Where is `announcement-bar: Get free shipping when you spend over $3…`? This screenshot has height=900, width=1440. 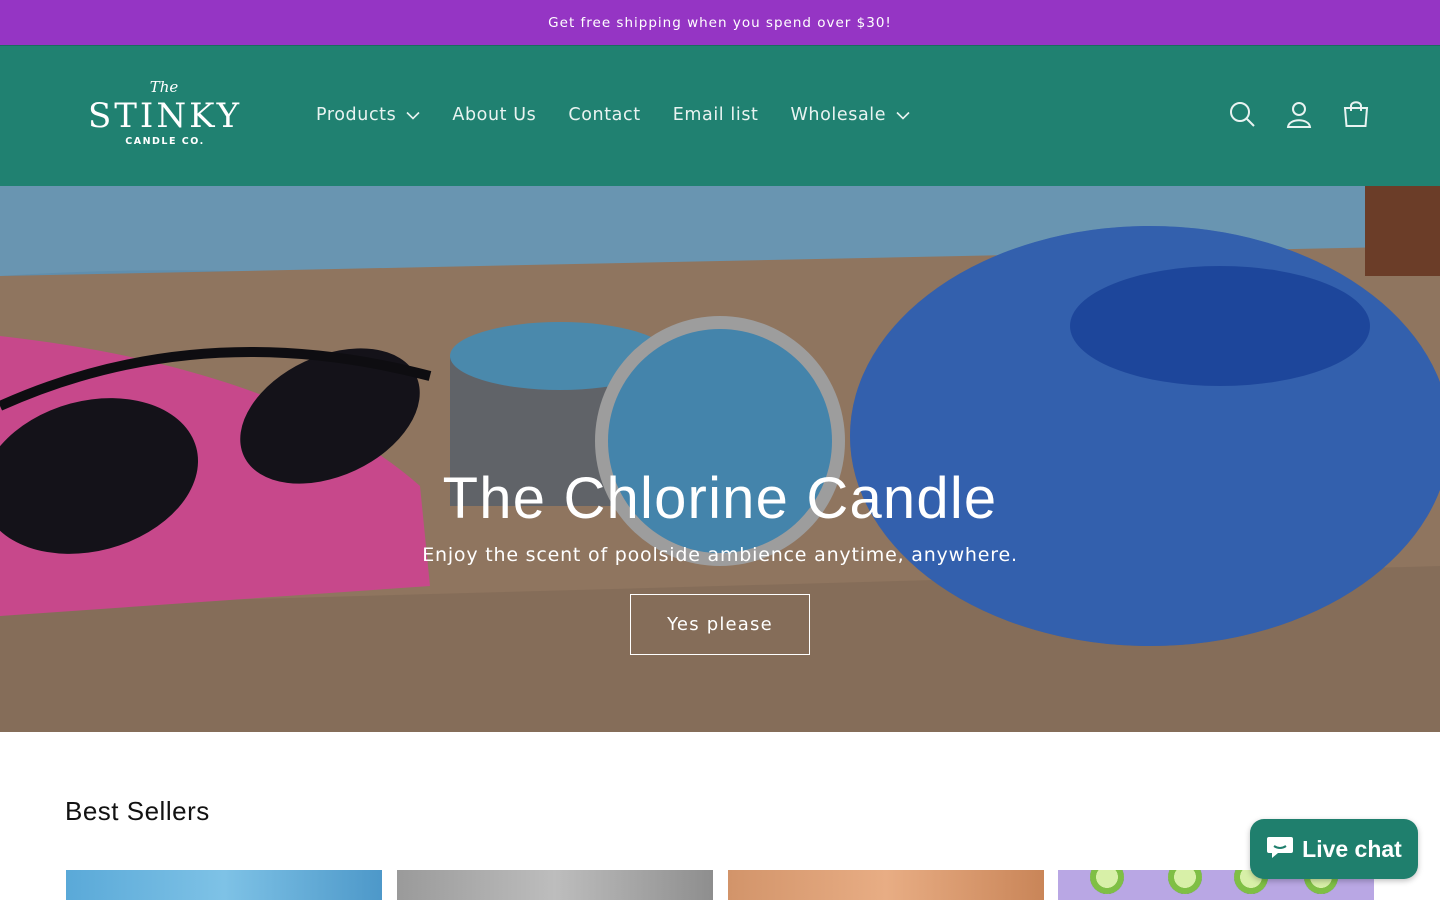
announcement-bar: Get free shipping when you spend over $3… is located at coordinates (720, 22).